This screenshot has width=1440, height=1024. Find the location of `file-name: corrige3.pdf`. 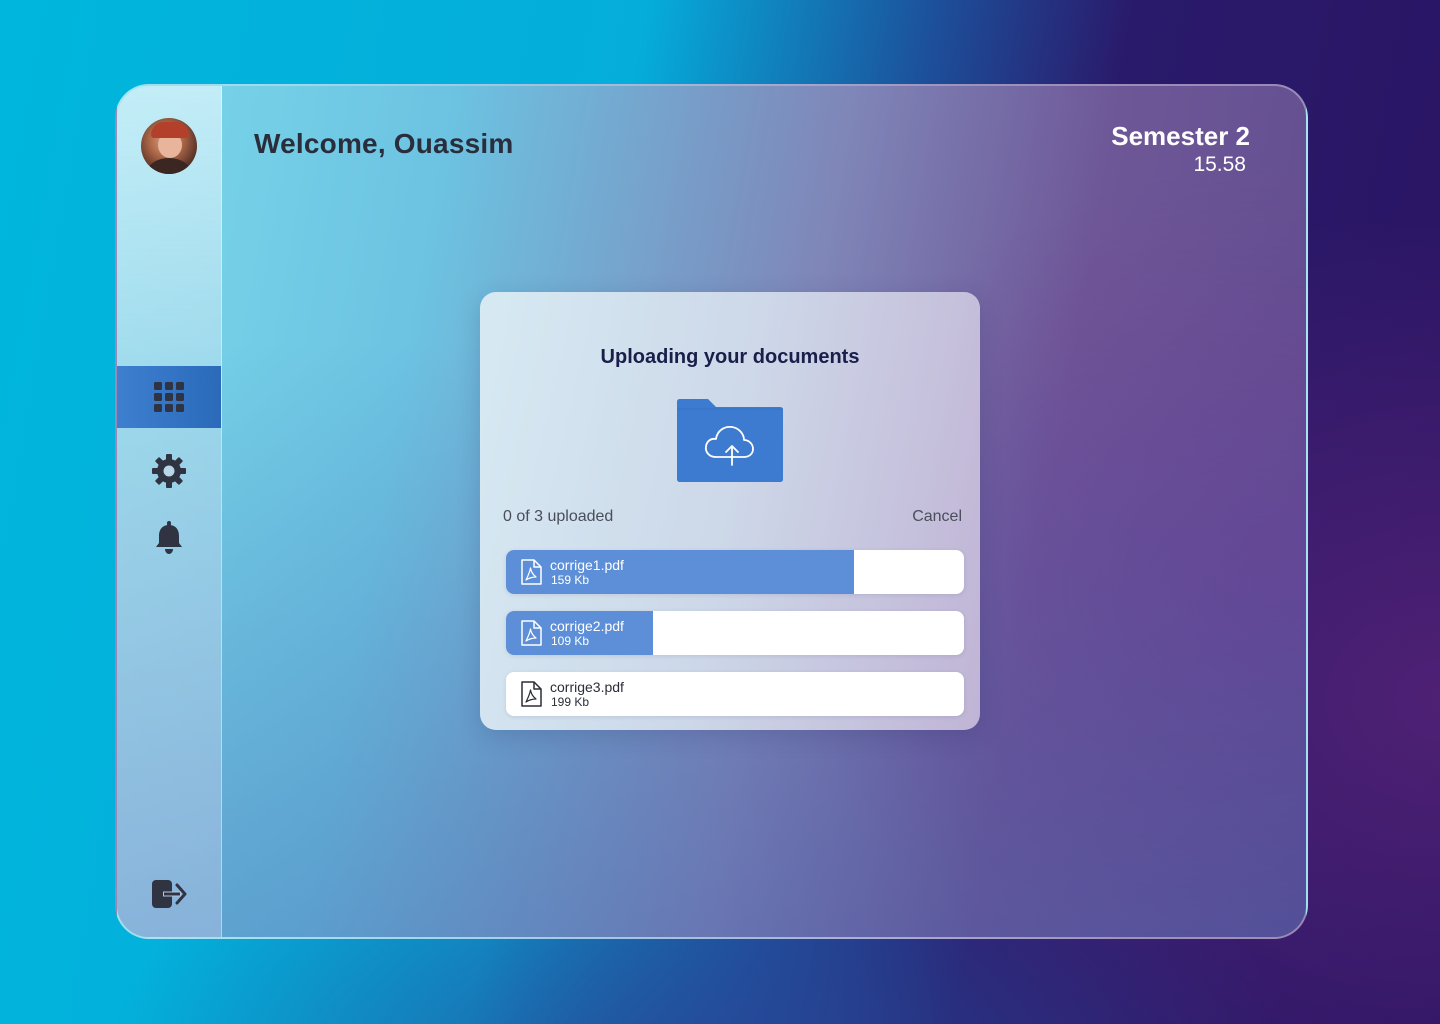

file-name: corrige3.pdf is located at coordinates (587, 687).